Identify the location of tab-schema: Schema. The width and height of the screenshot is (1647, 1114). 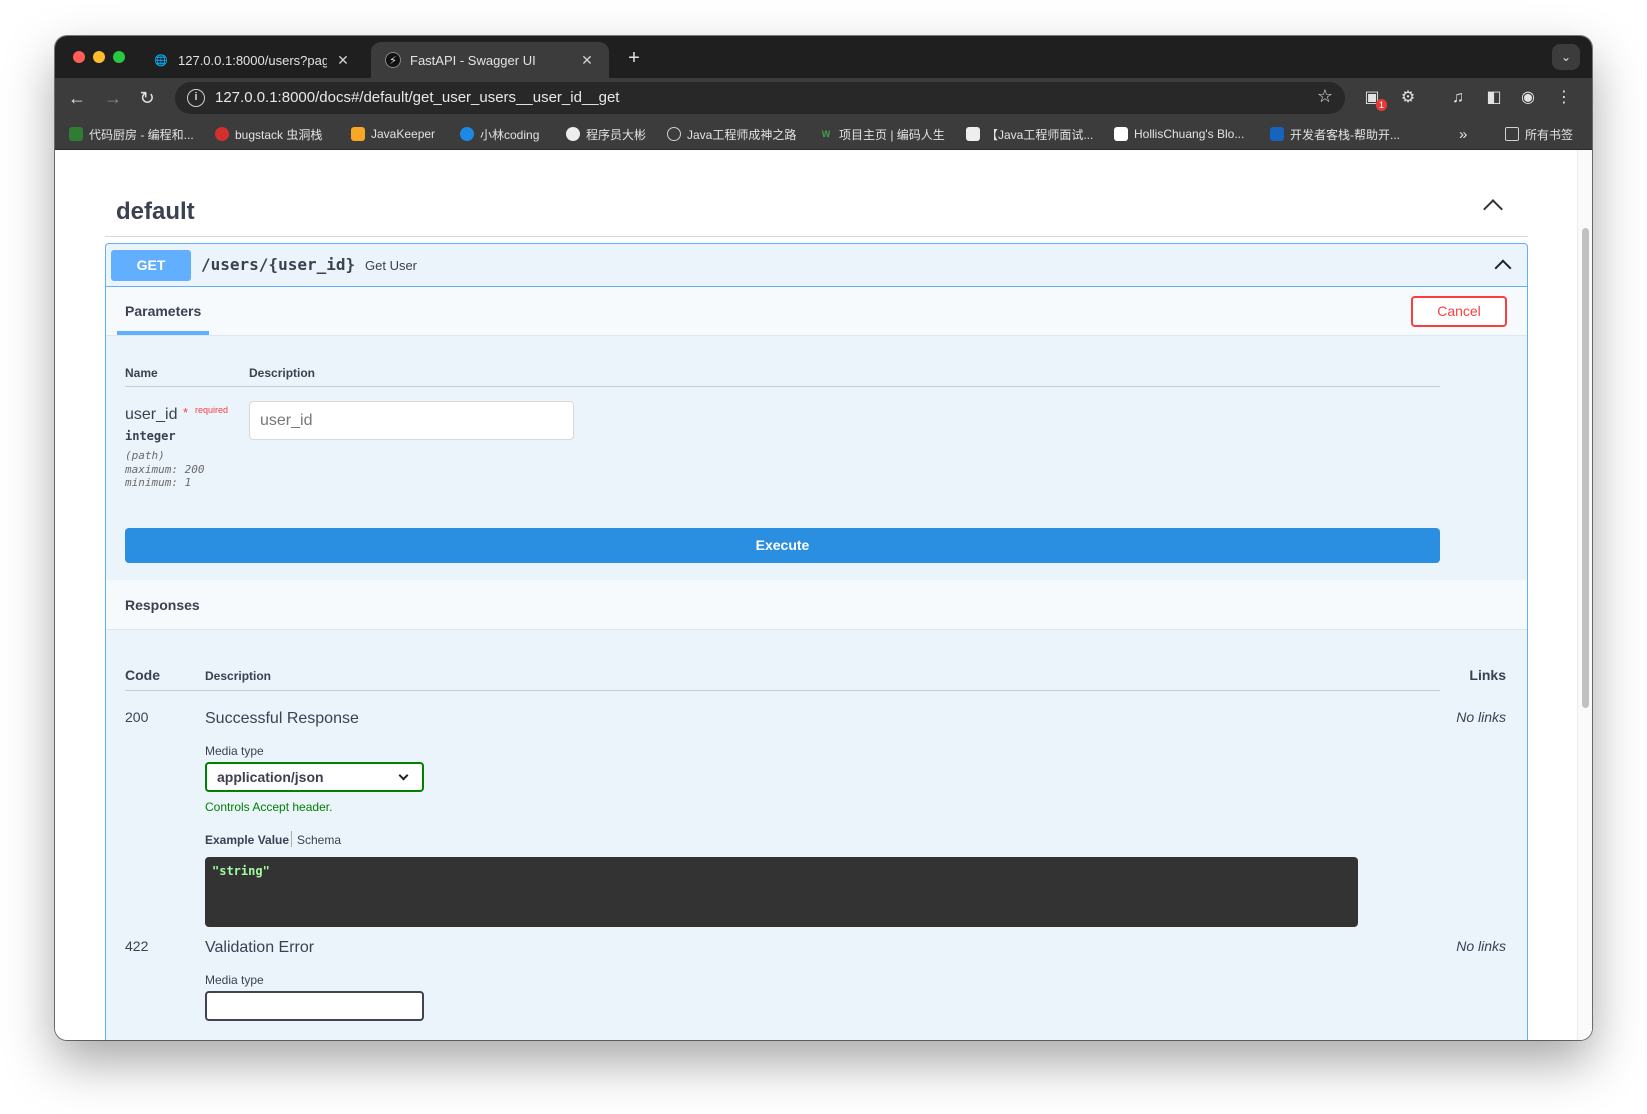
(319, 840).